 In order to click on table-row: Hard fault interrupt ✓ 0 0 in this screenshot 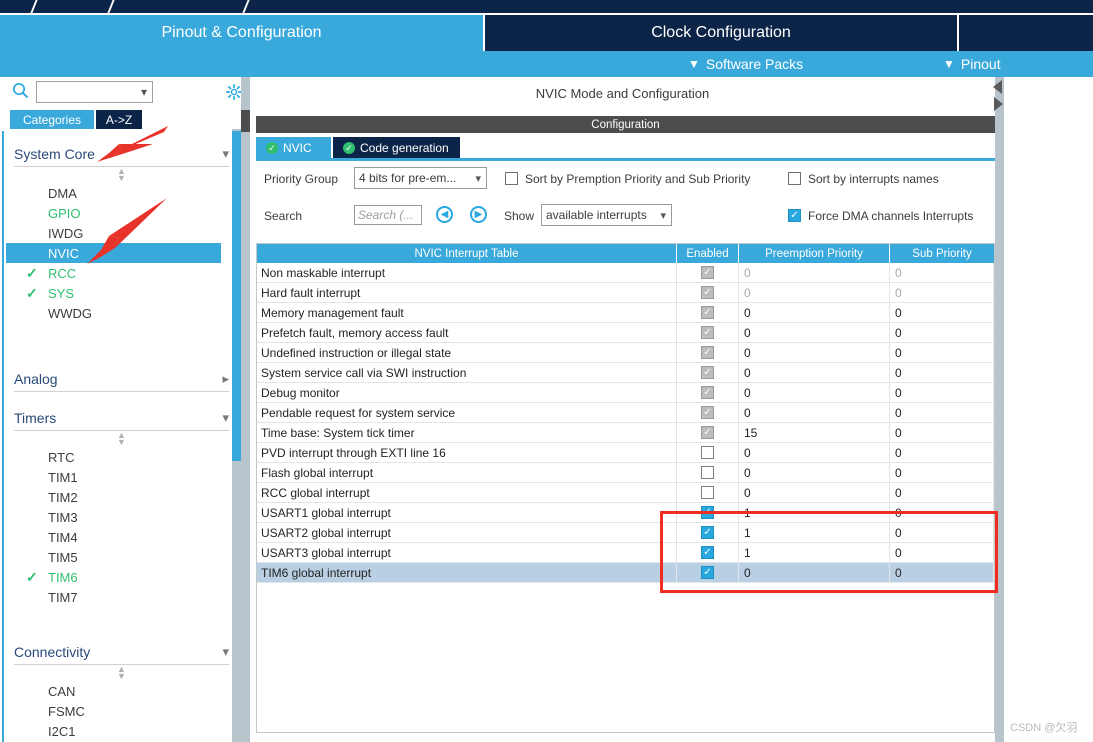, I will do `click(625, 293)`.